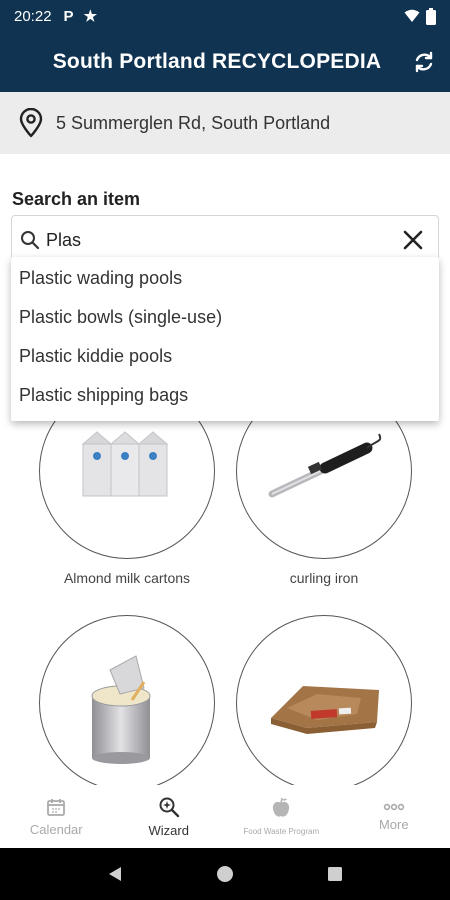 This screenshot has height=900, width=450. I want to click on nav-item-food-waste: Food Waste Program, so click(281, 816).